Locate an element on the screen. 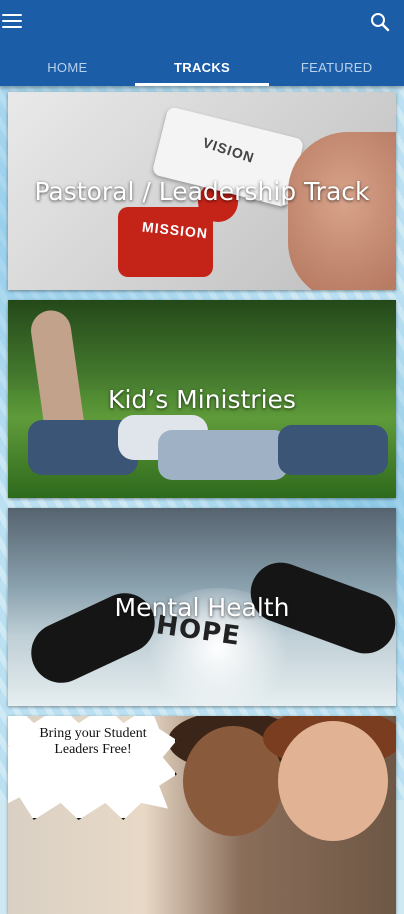 The width and height of the screenshot is (404, 914). track-title: Pastoral / Leadership Track is located at coordinates (202, 191).